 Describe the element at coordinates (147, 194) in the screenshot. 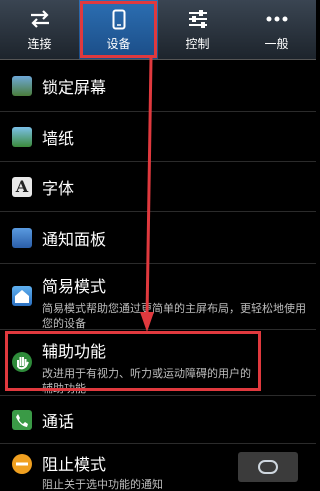

I see `annotation-arrow` at that location.